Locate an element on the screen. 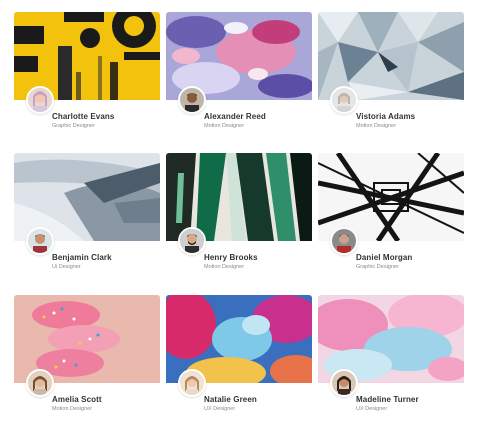 The image size is (480, 438). designer-card: Vistoria Adams Motion Designer is located at coordinates (391, 77).